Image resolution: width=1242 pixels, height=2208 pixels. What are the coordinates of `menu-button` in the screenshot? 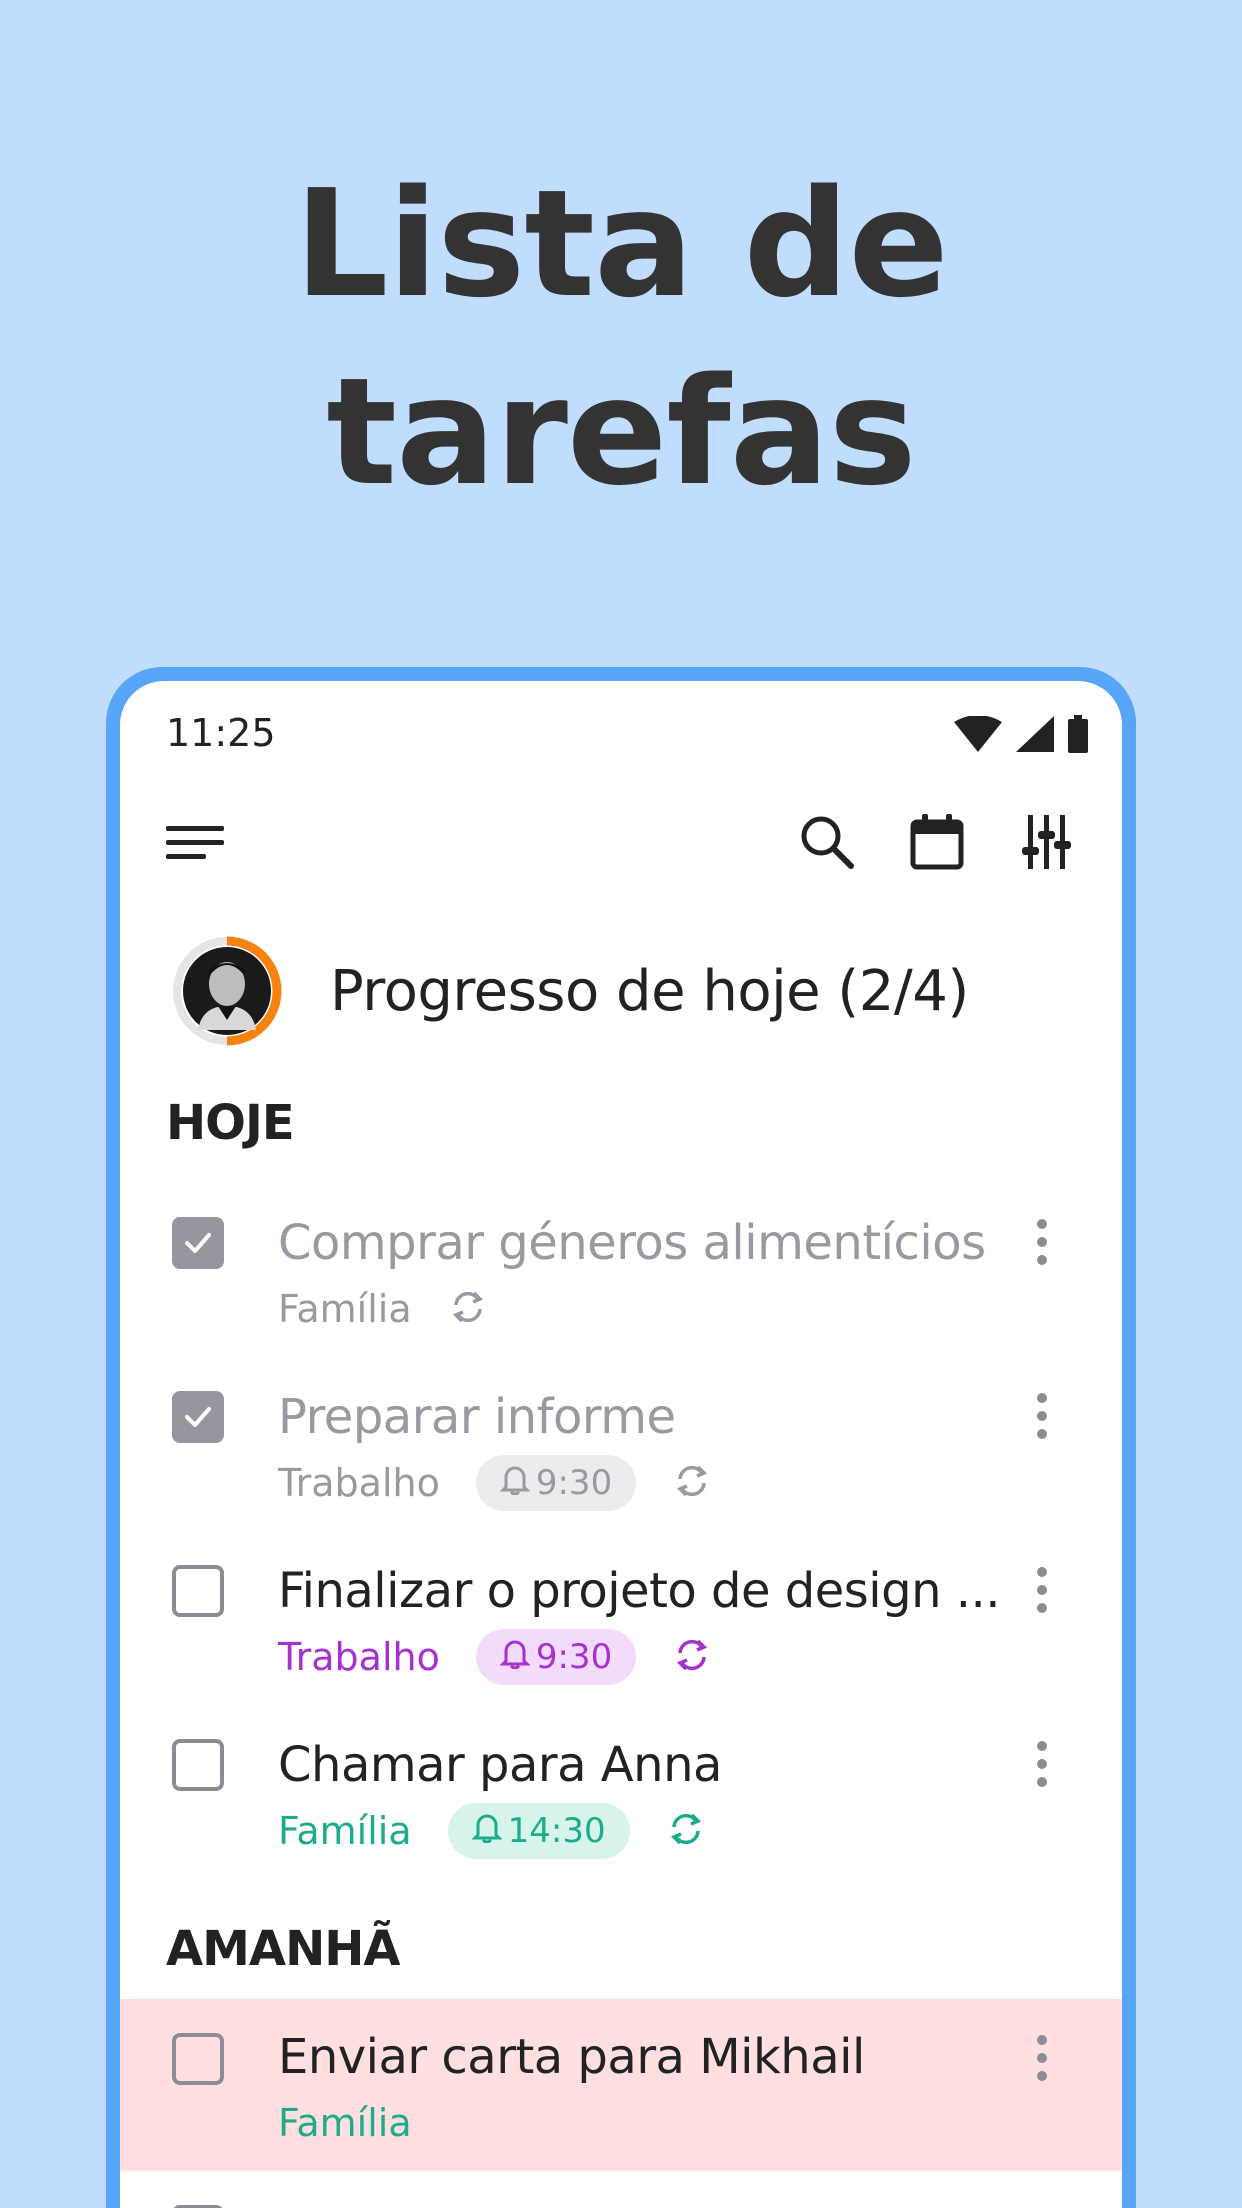 It's located at (195, 844).